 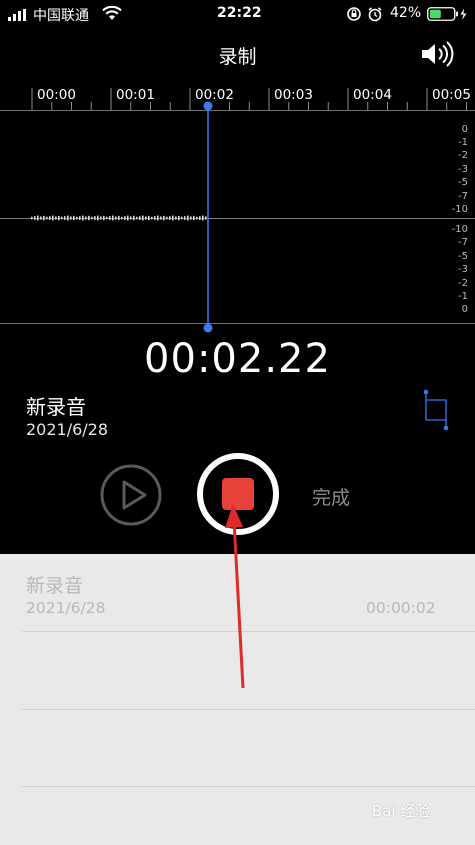 What do you see at coordinates (237, 95) in the screenshot?
I see `timeline-ruler: 00:00 00:01 00:02 00:03 00:04 00:05` at bounding box center [237, 95].